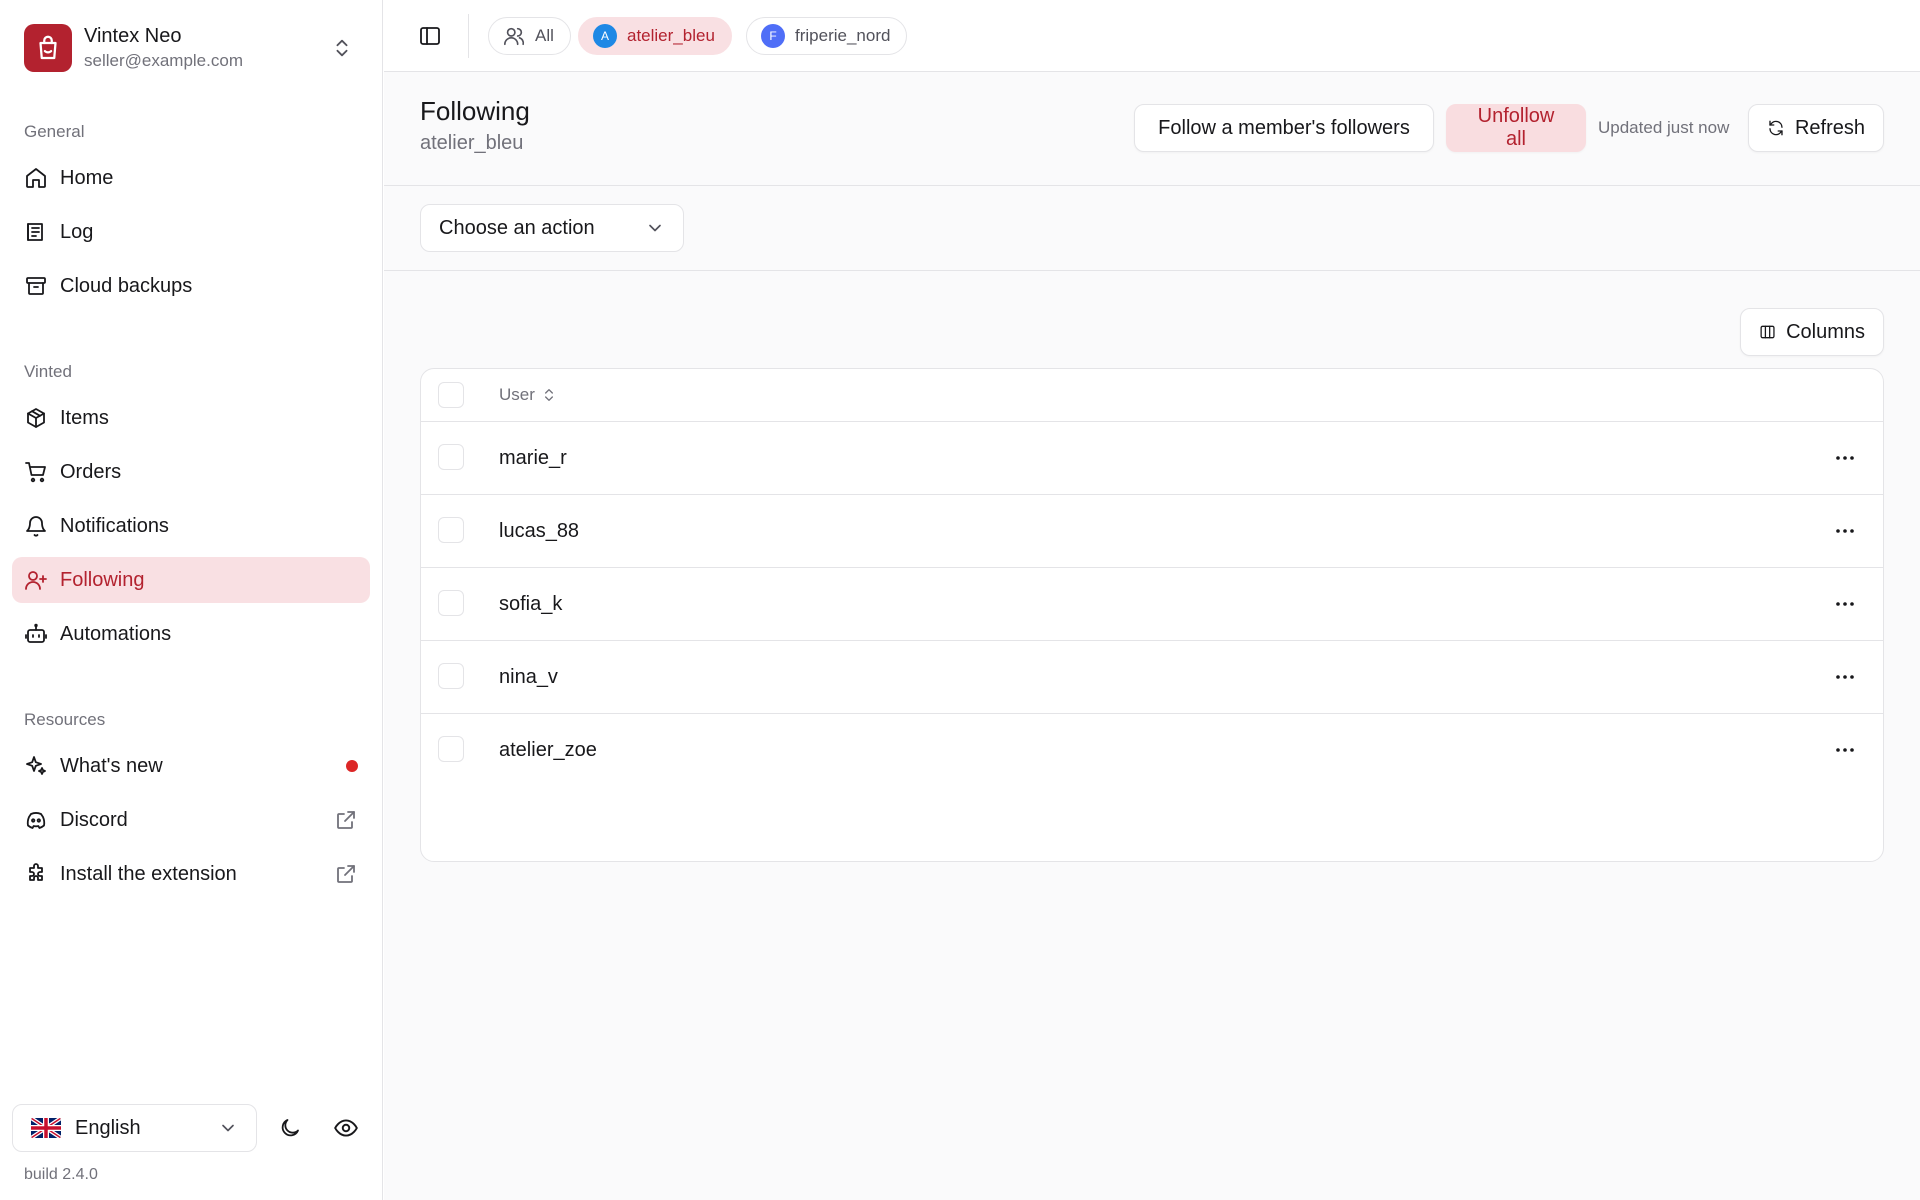 The height and width of the screenshot is (1200, 1920). Describe the element at coordinates (54, 131) in the screenshot. I see `section-general: General` at that location.